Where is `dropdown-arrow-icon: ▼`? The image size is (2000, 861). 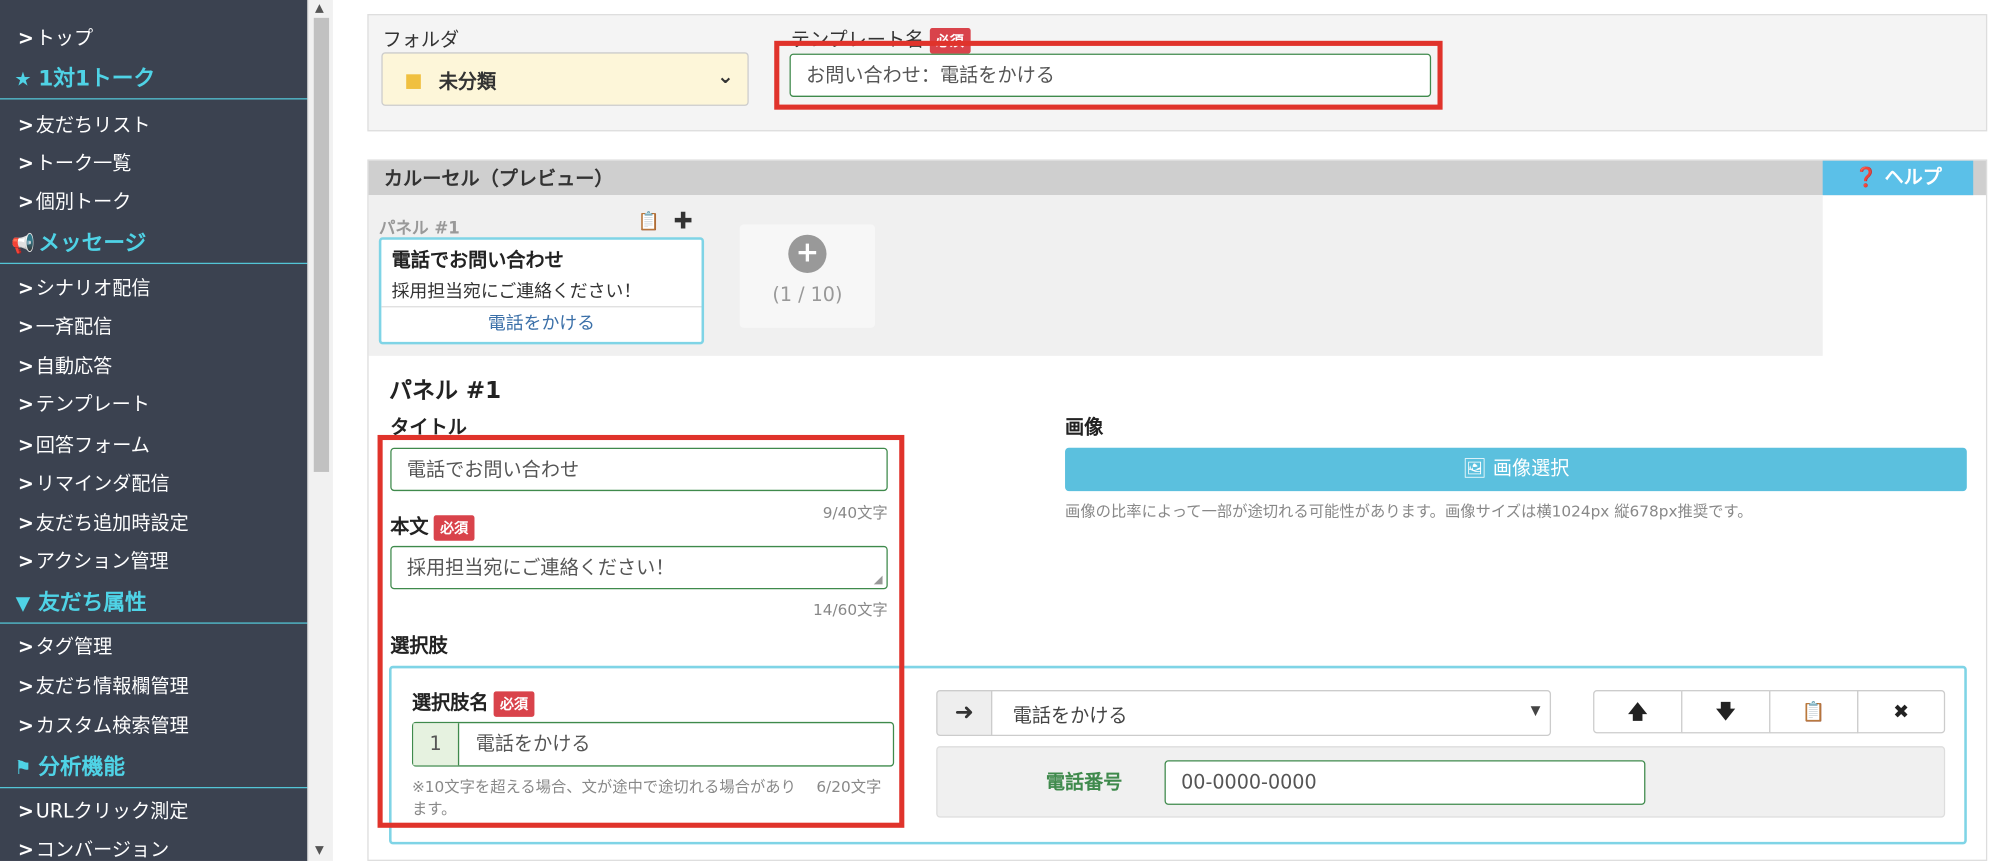 dropdown-arrow-icon: ▼ is located at coordinates (1535, 711).